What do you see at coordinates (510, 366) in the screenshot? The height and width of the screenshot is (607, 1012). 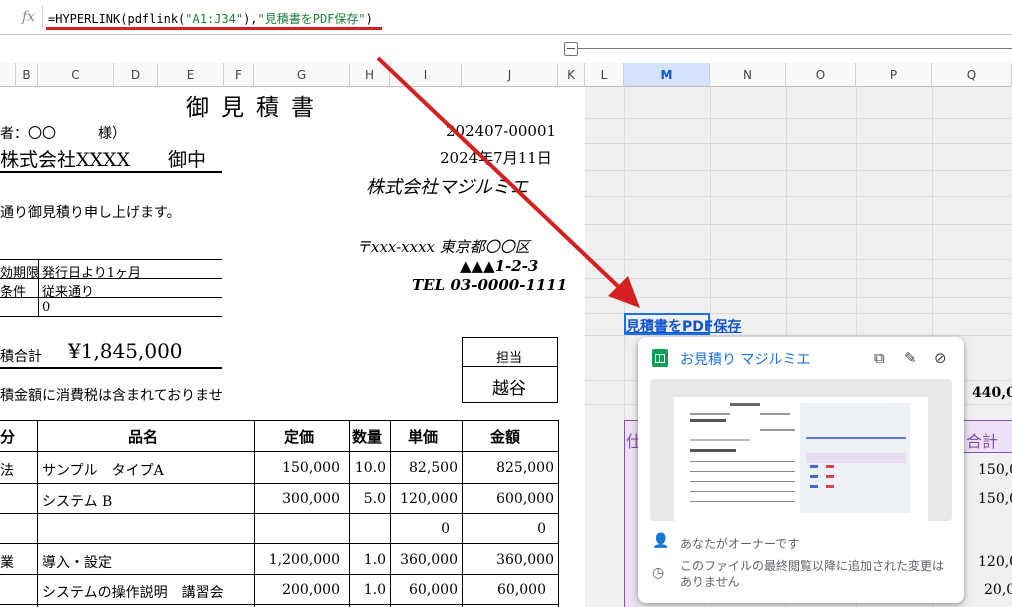 I see `staff-divider` at bounding box center [510, 366].